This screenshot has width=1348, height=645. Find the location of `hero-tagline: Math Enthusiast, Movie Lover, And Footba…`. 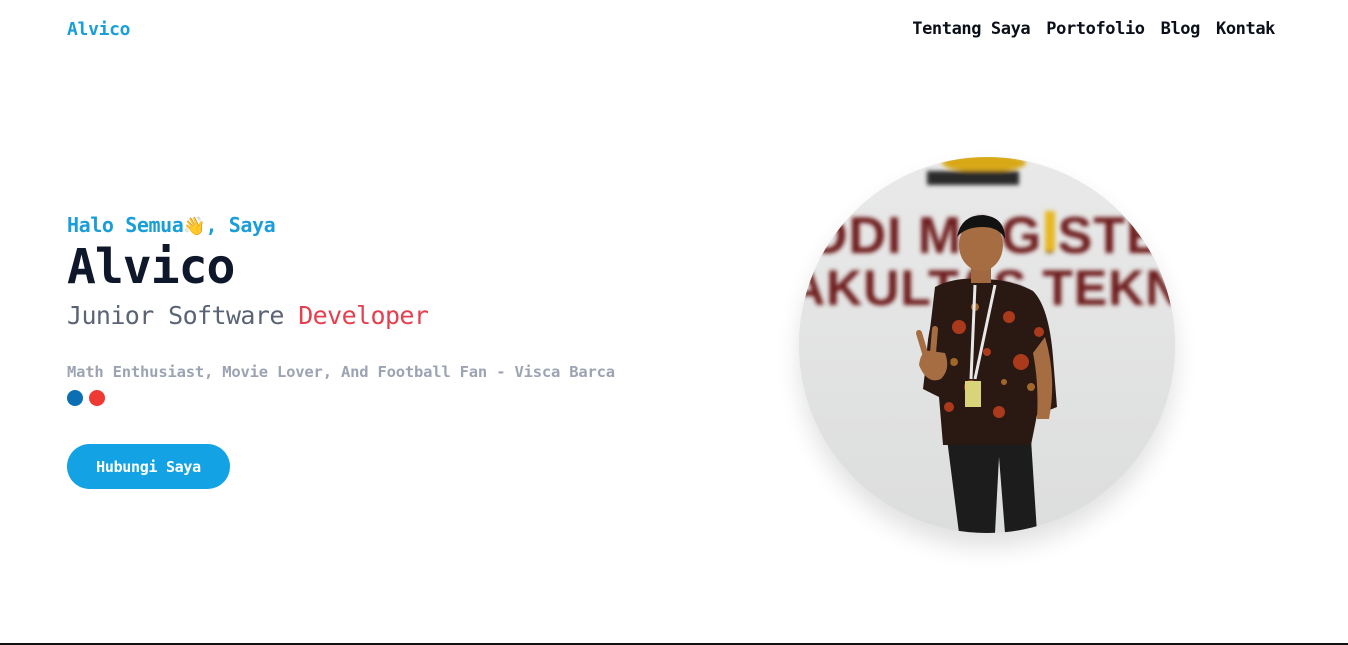

hero-tagline: Math Enthusiast, Movie Lover, And Footba… is located at coordinates (341, 372).